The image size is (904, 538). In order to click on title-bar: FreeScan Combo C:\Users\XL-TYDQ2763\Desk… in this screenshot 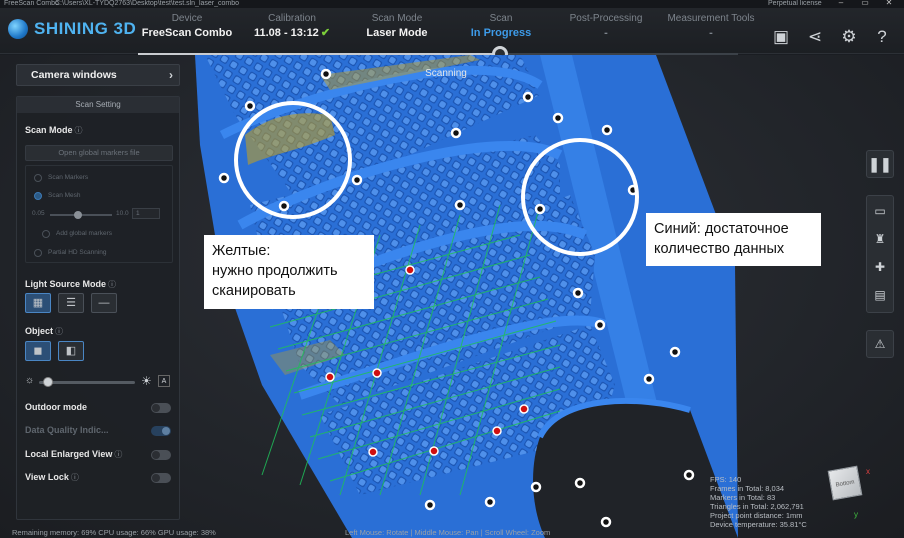, I will do `click(452, 4)`.